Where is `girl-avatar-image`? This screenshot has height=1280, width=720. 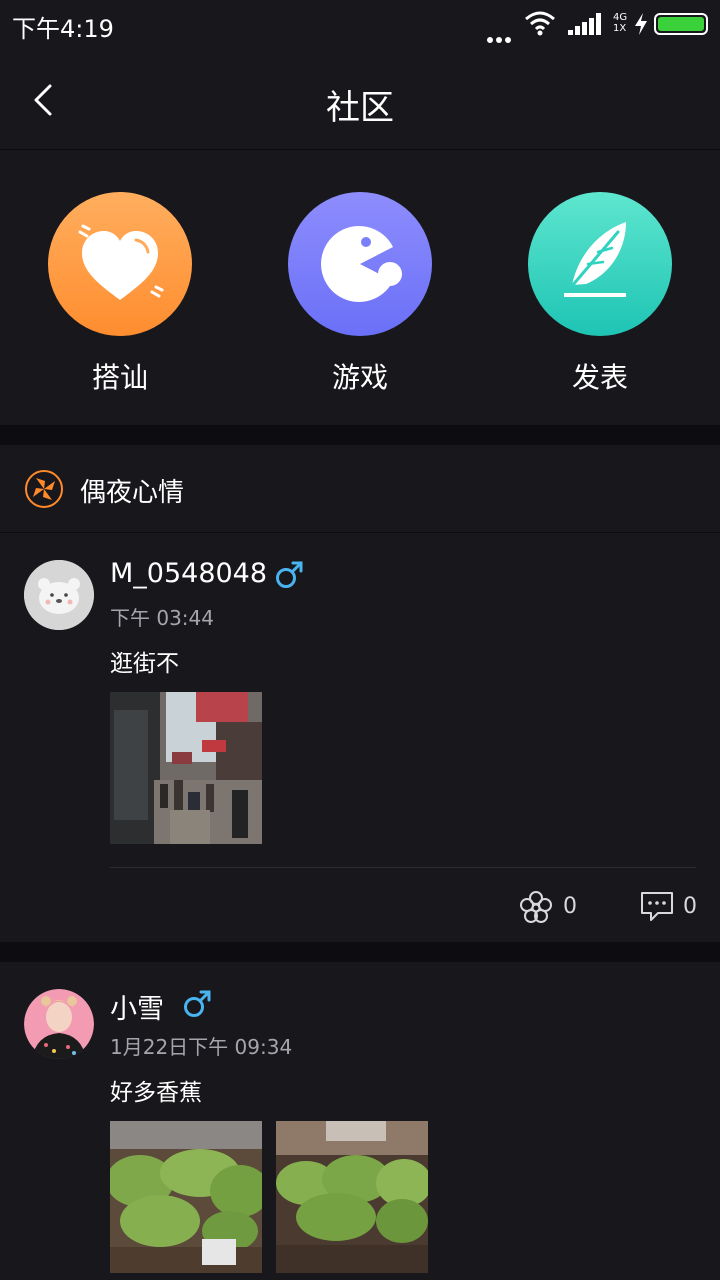 girl-avatar-image is located at coordinates (59, 1024).